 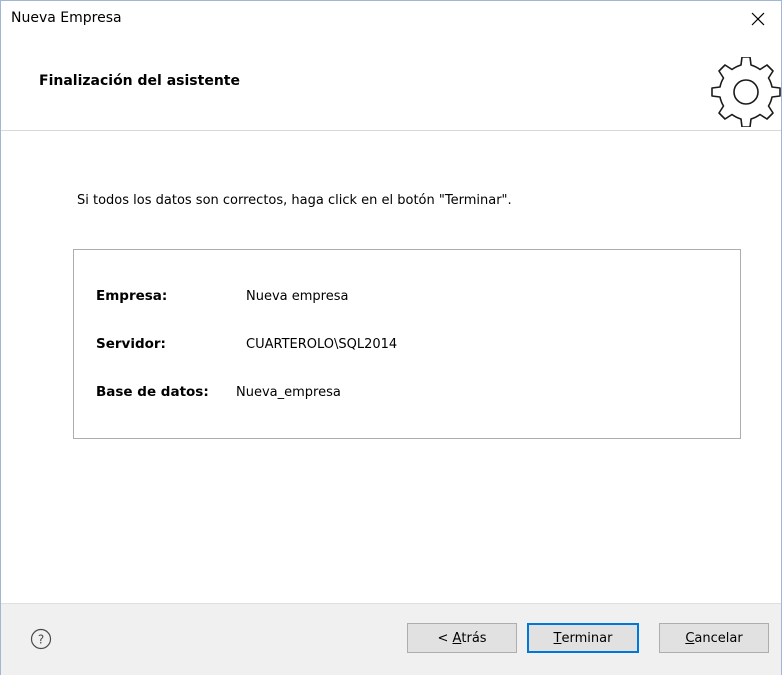 What do you see at coordinates (457, 638) in the screenshot?
I see `back-accel: A` at bounding box center [457, 638].